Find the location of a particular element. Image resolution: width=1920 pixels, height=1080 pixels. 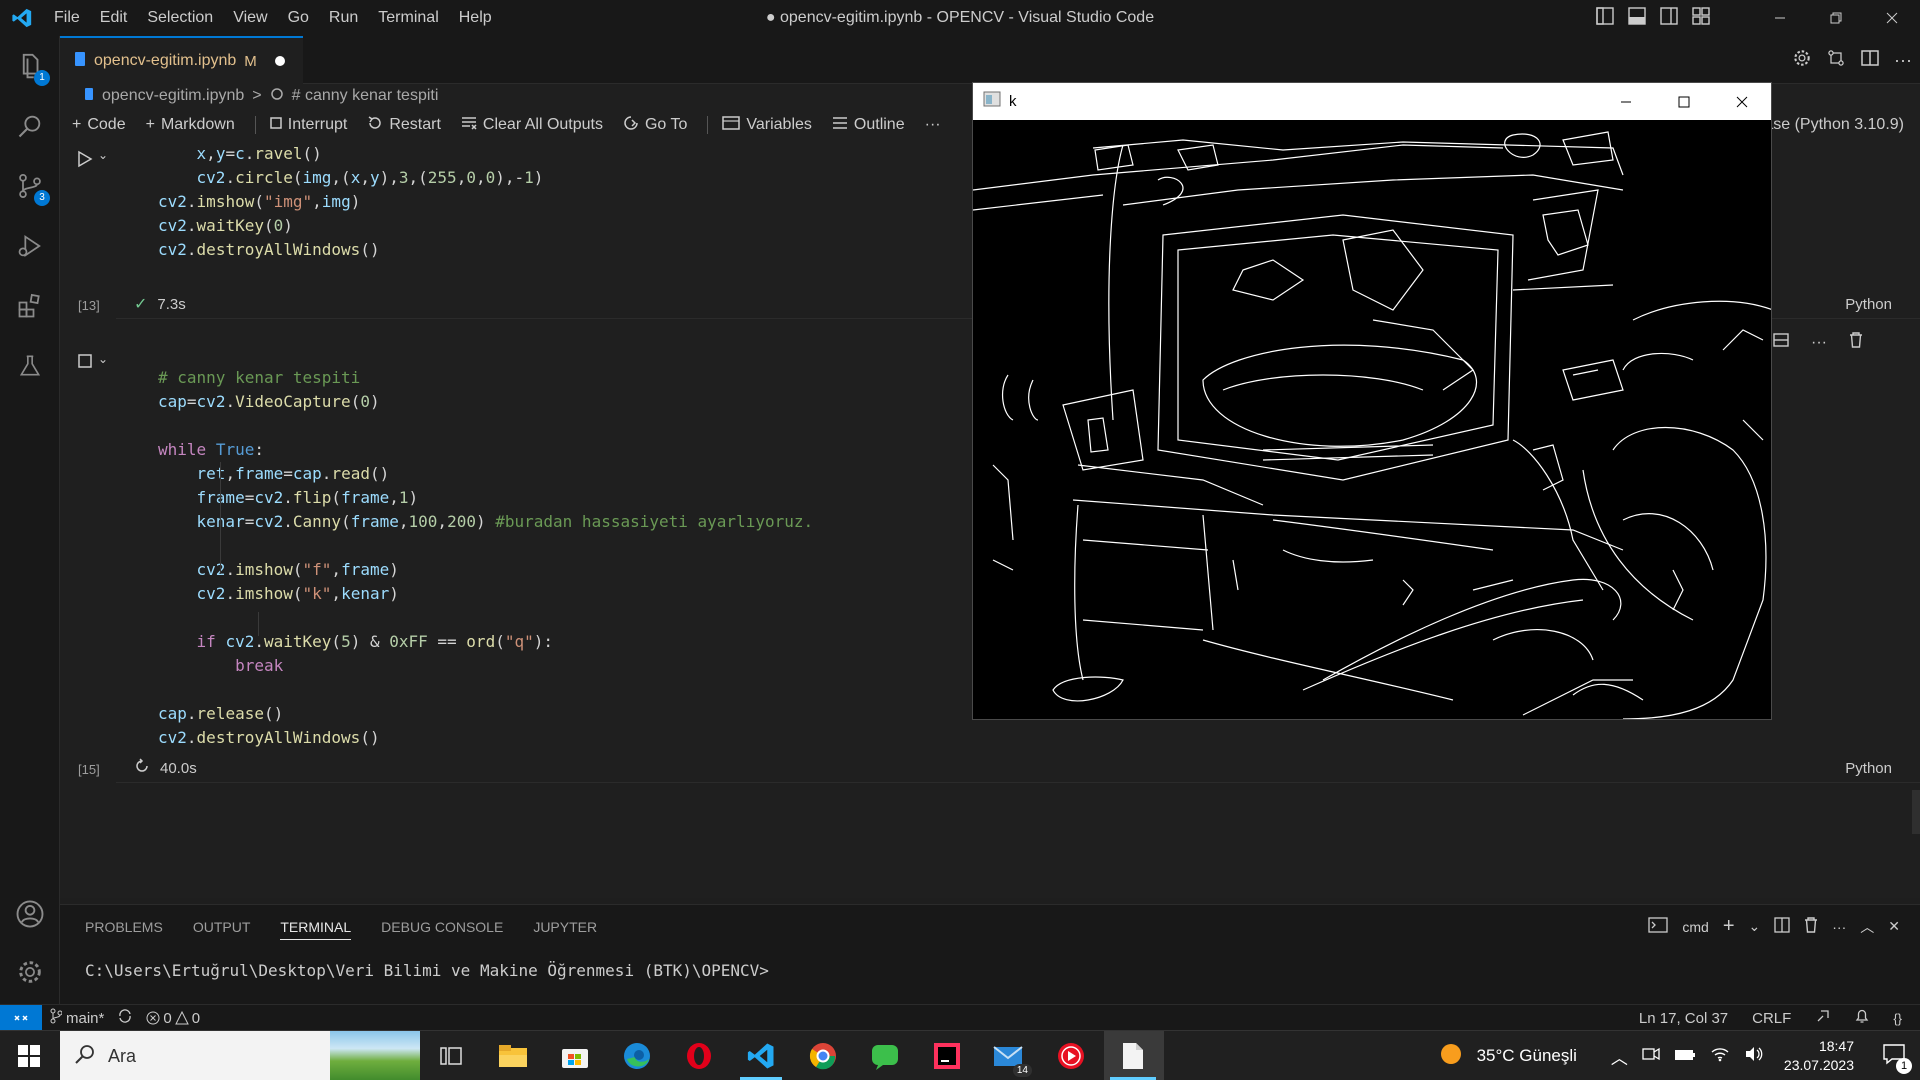

brackets-icon: {} is located at coordinates (1897, 1018).